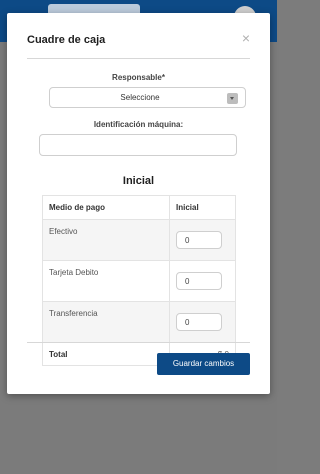 Image resolution: width=320 pixels, height=474 pixels. What do you see at coordinates (199, 240) in the screenshot?
I see `cash-amount-input: 0` at bounding box center [199, 240].